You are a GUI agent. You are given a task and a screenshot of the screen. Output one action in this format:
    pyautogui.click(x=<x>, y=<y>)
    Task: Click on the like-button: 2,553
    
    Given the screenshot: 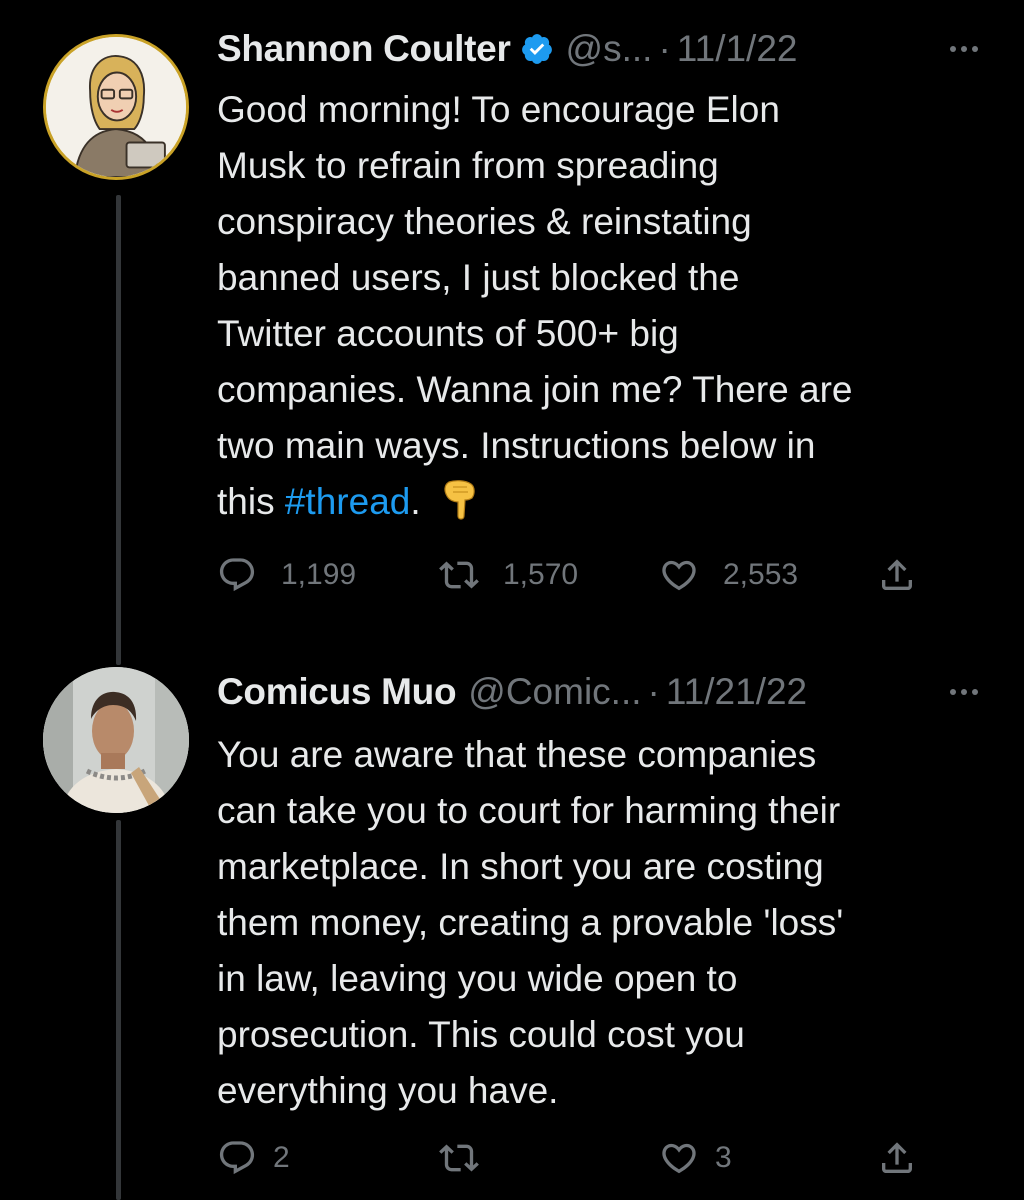 What is the action you would take?
    pyautogui.click(x=728, y=575)
    